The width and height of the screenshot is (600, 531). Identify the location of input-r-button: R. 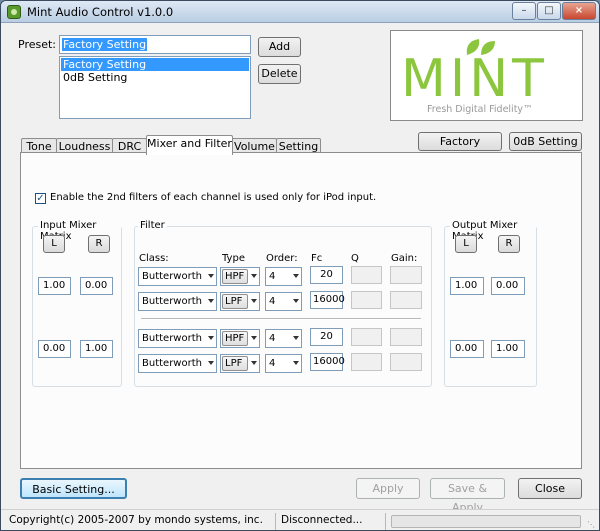
(99, 244).